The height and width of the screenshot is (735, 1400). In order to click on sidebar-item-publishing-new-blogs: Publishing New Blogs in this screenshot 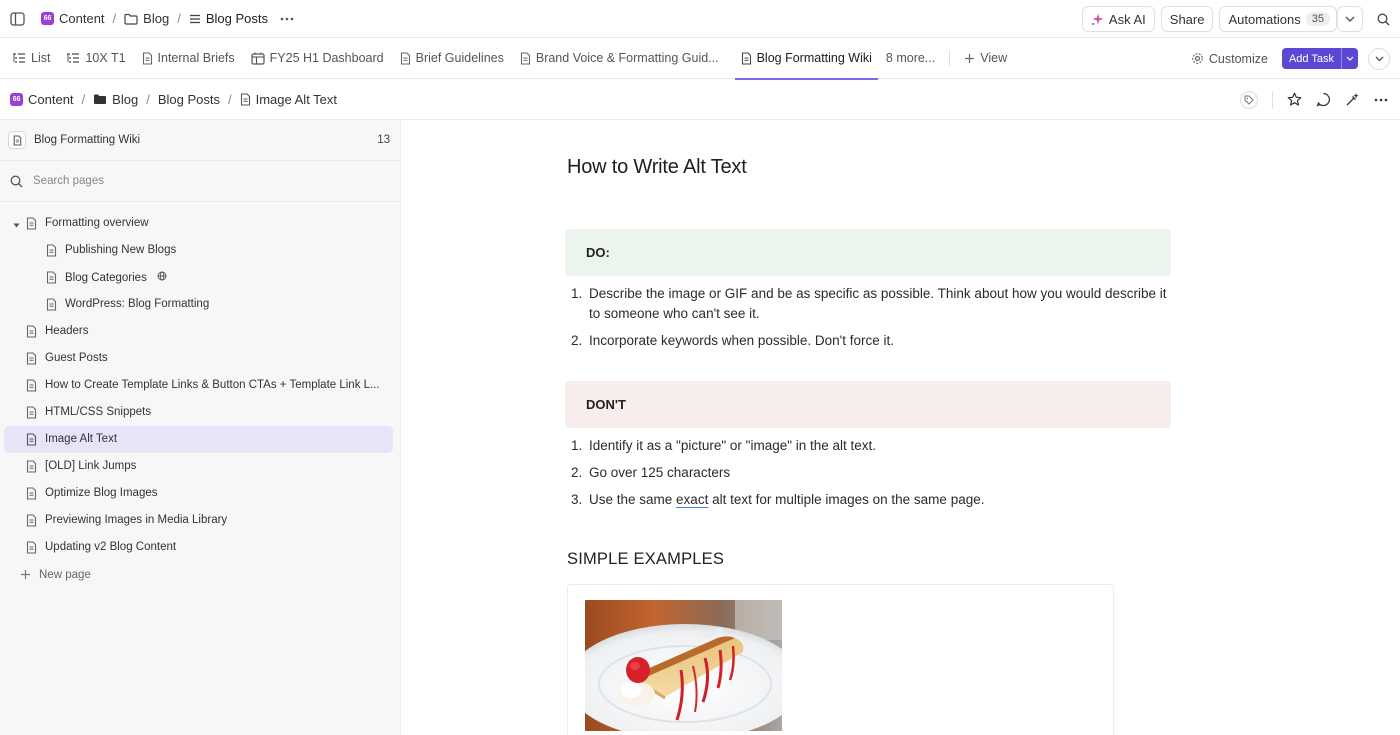, I will do `click(198, 250)`.